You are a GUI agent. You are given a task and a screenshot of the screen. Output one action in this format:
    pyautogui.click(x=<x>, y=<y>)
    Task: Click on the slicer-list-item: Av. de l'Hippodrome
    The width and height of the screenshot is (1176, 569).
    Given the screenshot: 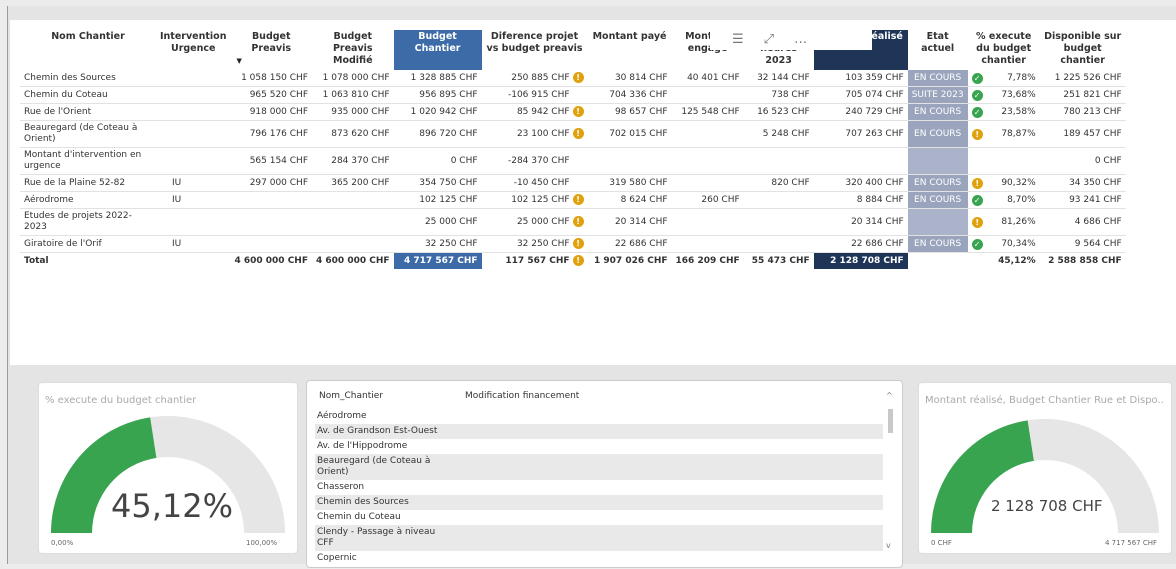 What is the action you would take?
    pyautogui.click(x=599, y=446)
    